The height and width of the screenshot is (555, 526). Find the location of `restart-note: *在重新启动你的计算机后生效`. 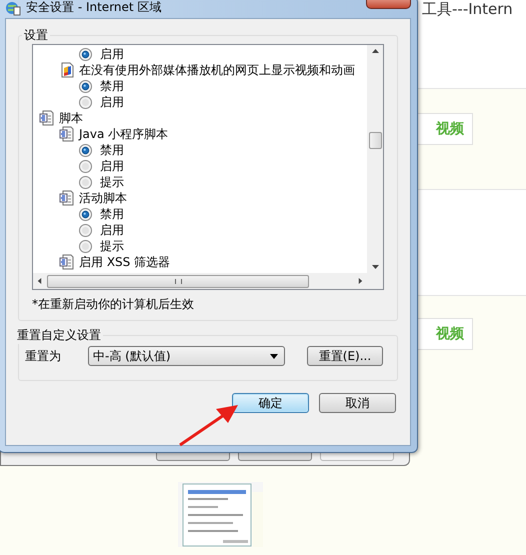

restart-note: *在重新启动你的计算机后生效 is located at coordinates (113, 304).